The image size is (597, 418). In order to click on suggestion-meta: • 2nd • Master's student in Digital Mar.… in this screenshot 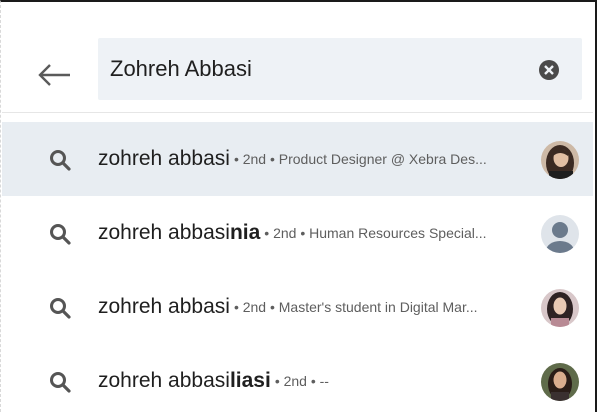, I will do `click(355, 307)`.